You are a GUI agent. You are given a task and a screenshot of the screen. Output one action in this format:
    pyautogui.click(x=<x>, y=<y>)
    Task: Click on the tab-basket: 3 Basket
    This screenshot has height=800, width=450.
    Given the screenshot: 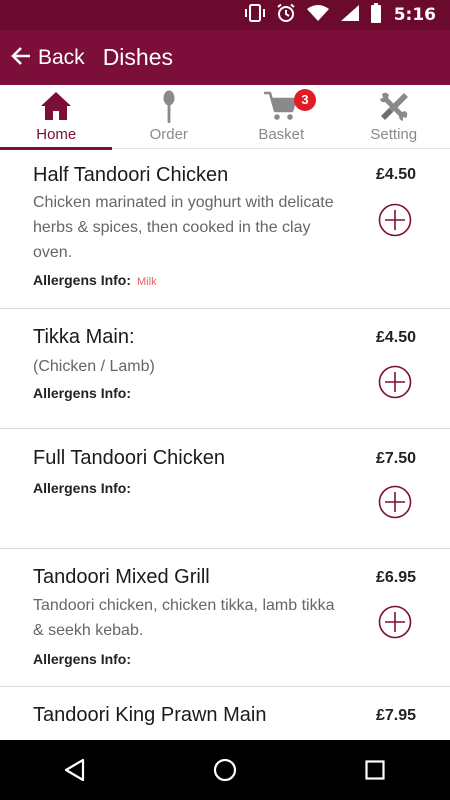 What is the action you would take?
    pyautogui.click(x=281, y=117)
    